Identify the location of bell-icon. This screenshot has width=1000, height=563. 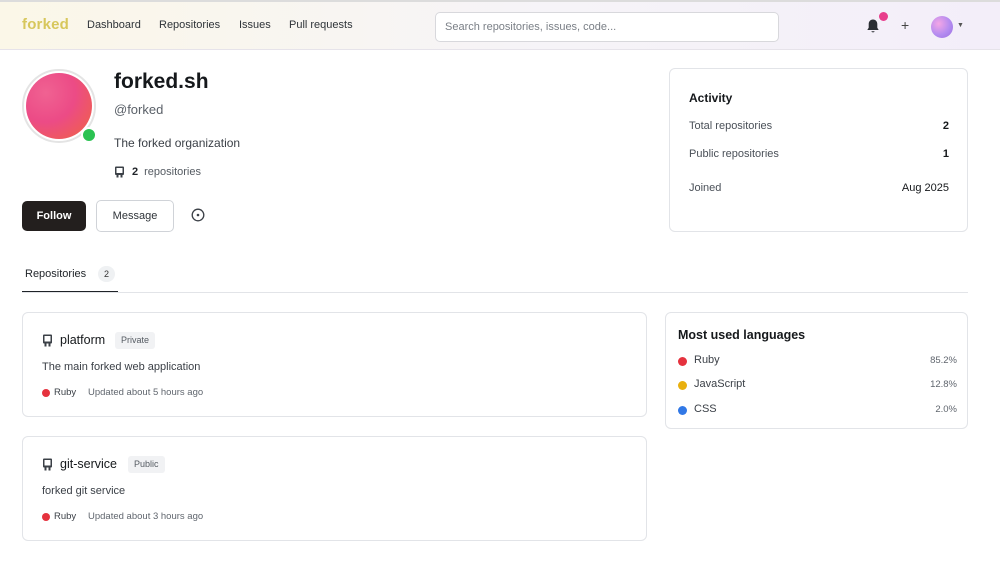
(873, 26).